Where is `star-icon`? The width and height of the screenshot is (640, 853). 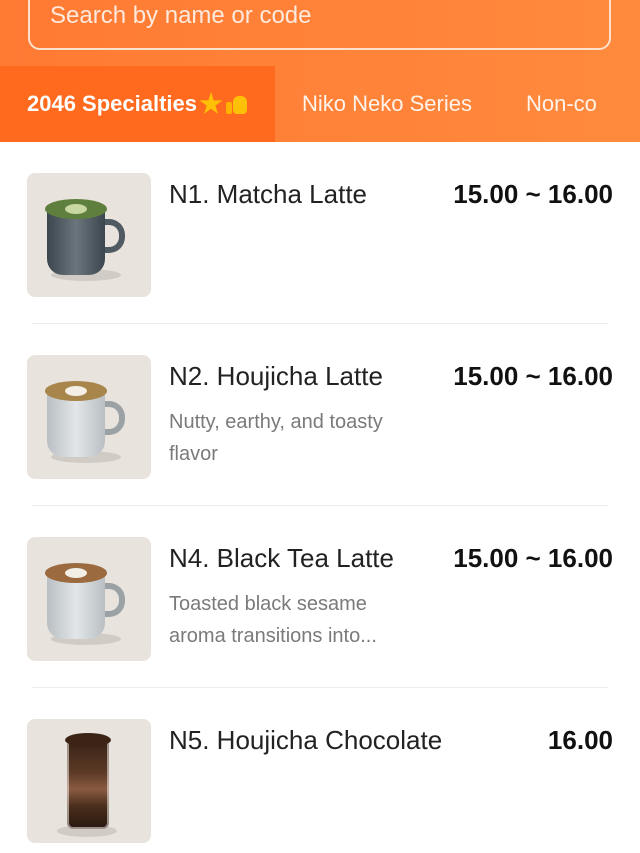 star-icon is located at coordinates (211, 103).